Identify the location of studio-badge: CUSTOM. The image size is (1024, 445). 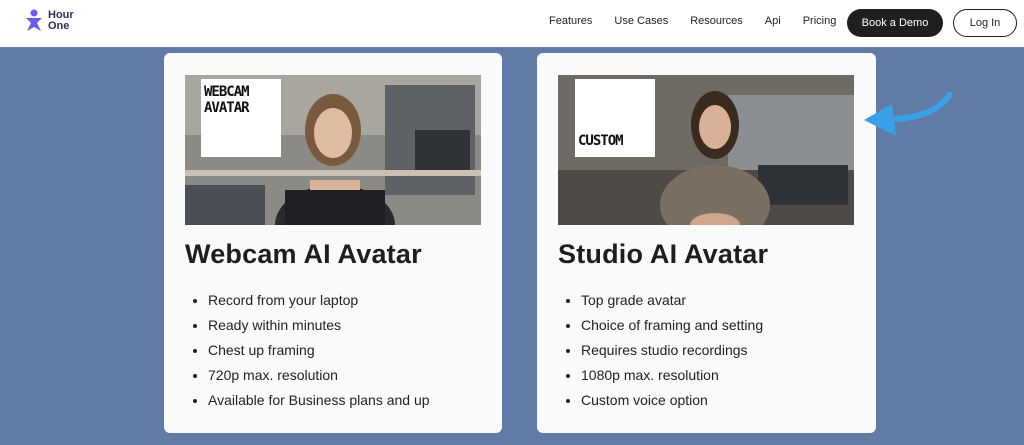
(615, 118).